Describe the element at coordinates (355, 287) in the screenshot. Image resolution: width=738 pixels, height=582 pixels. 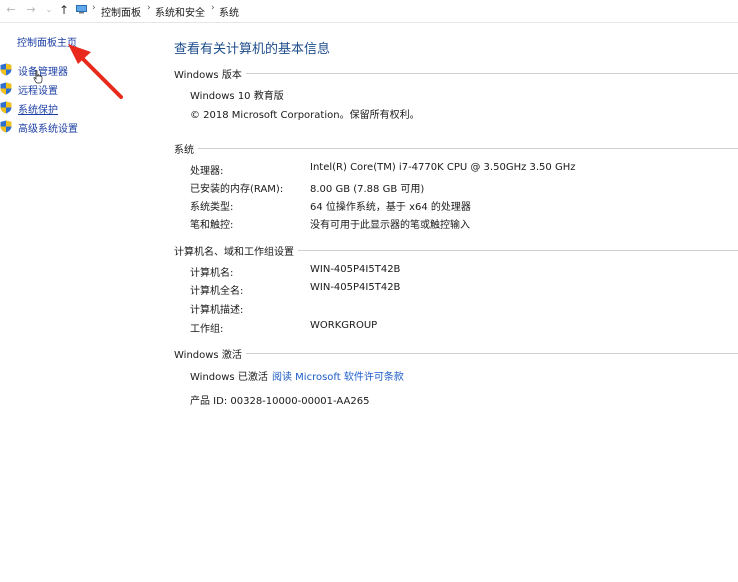
I see `full-computer-name-value: WIN-405P4I5T42B` at that location.